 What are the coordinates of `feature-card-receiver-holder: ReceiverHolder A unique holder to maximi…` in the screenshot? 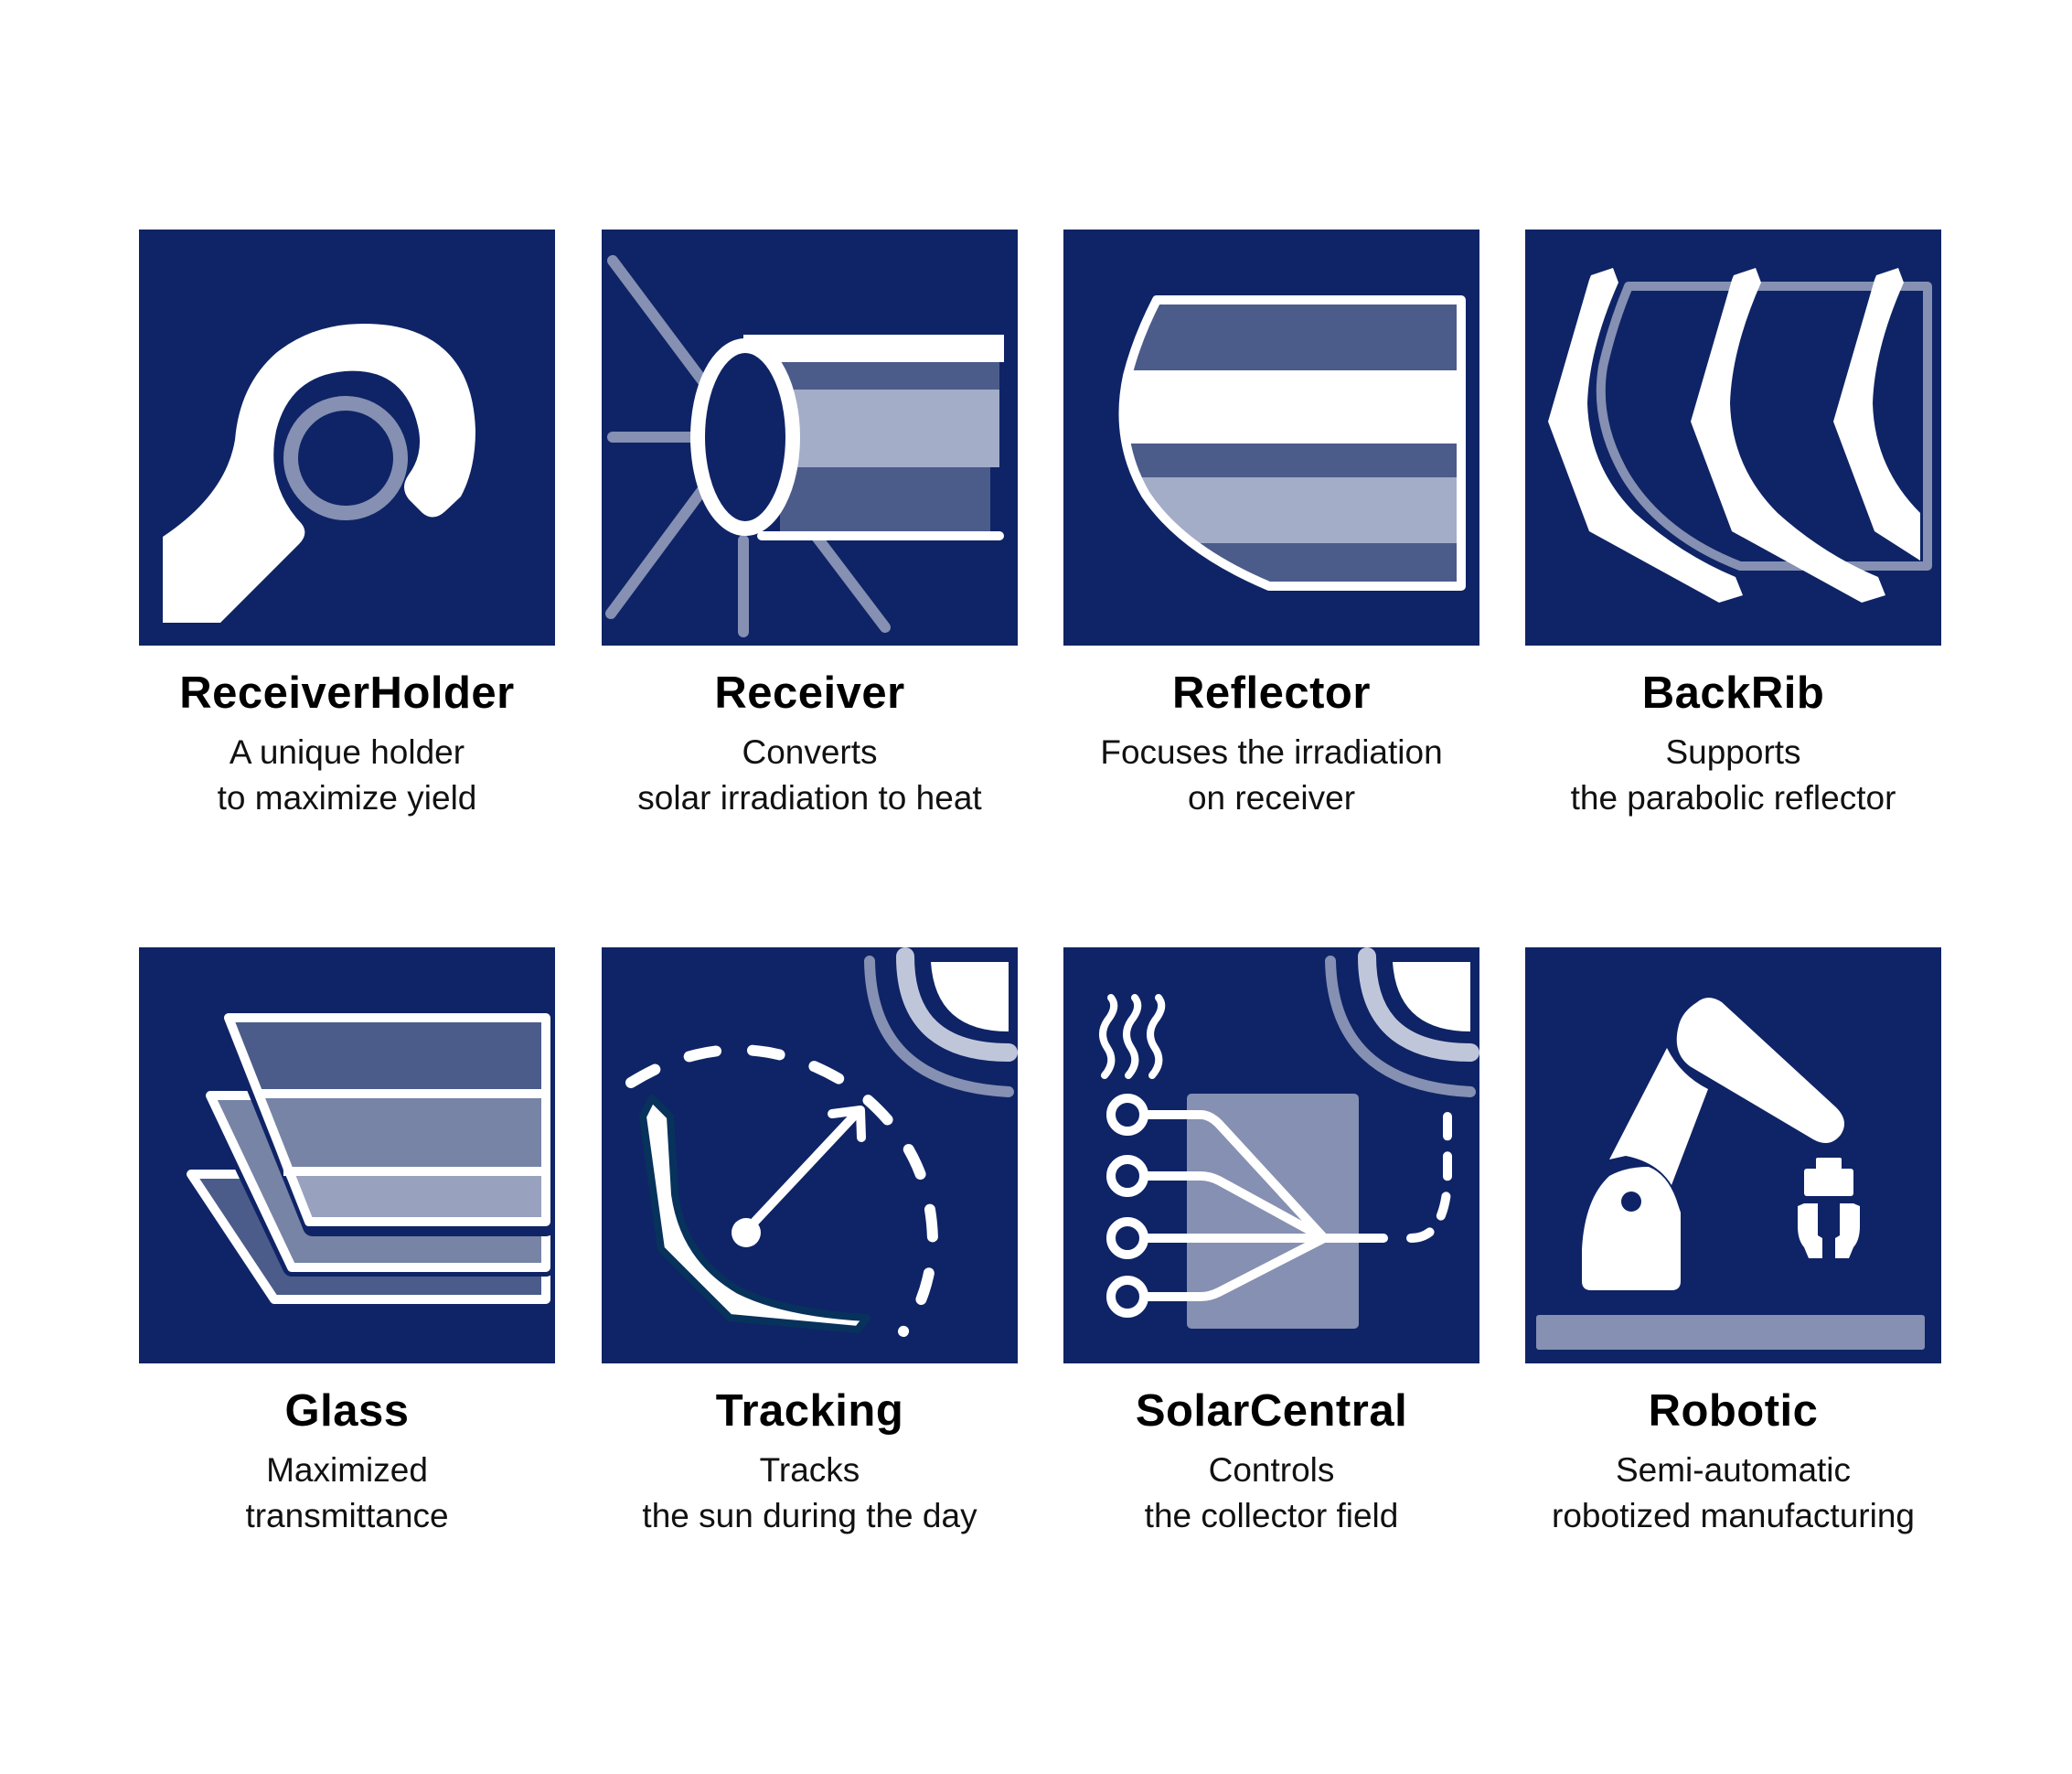 It's located at (347, 525).